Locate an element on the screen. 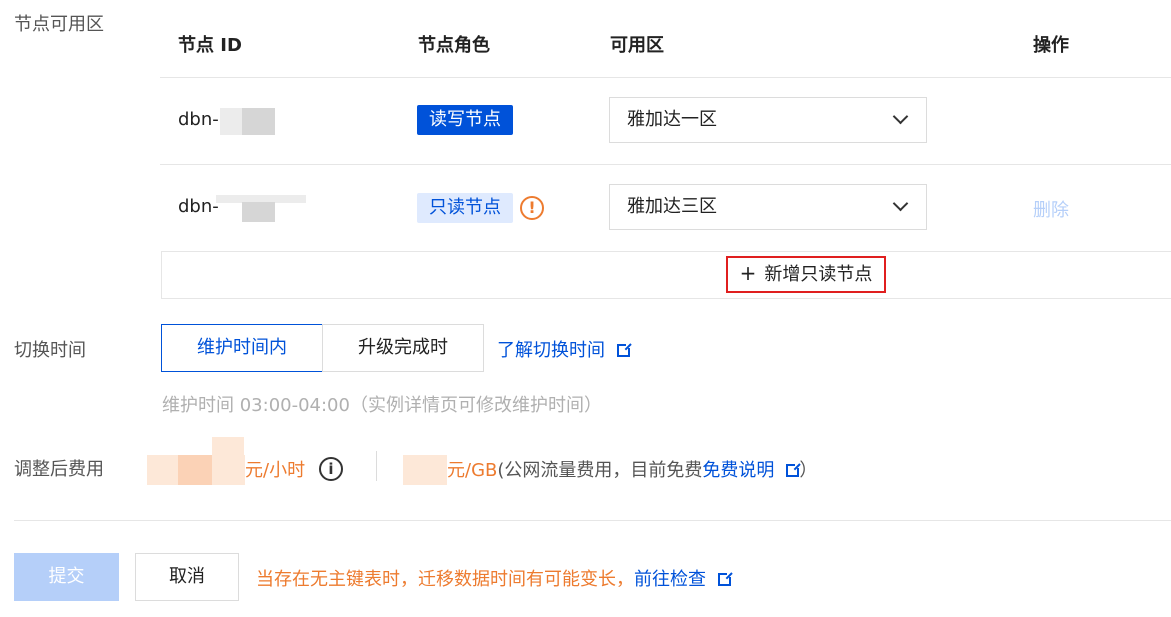 The image size is (1171, 617). column-header-action: 操作 is located at coordinates (1051, 45).